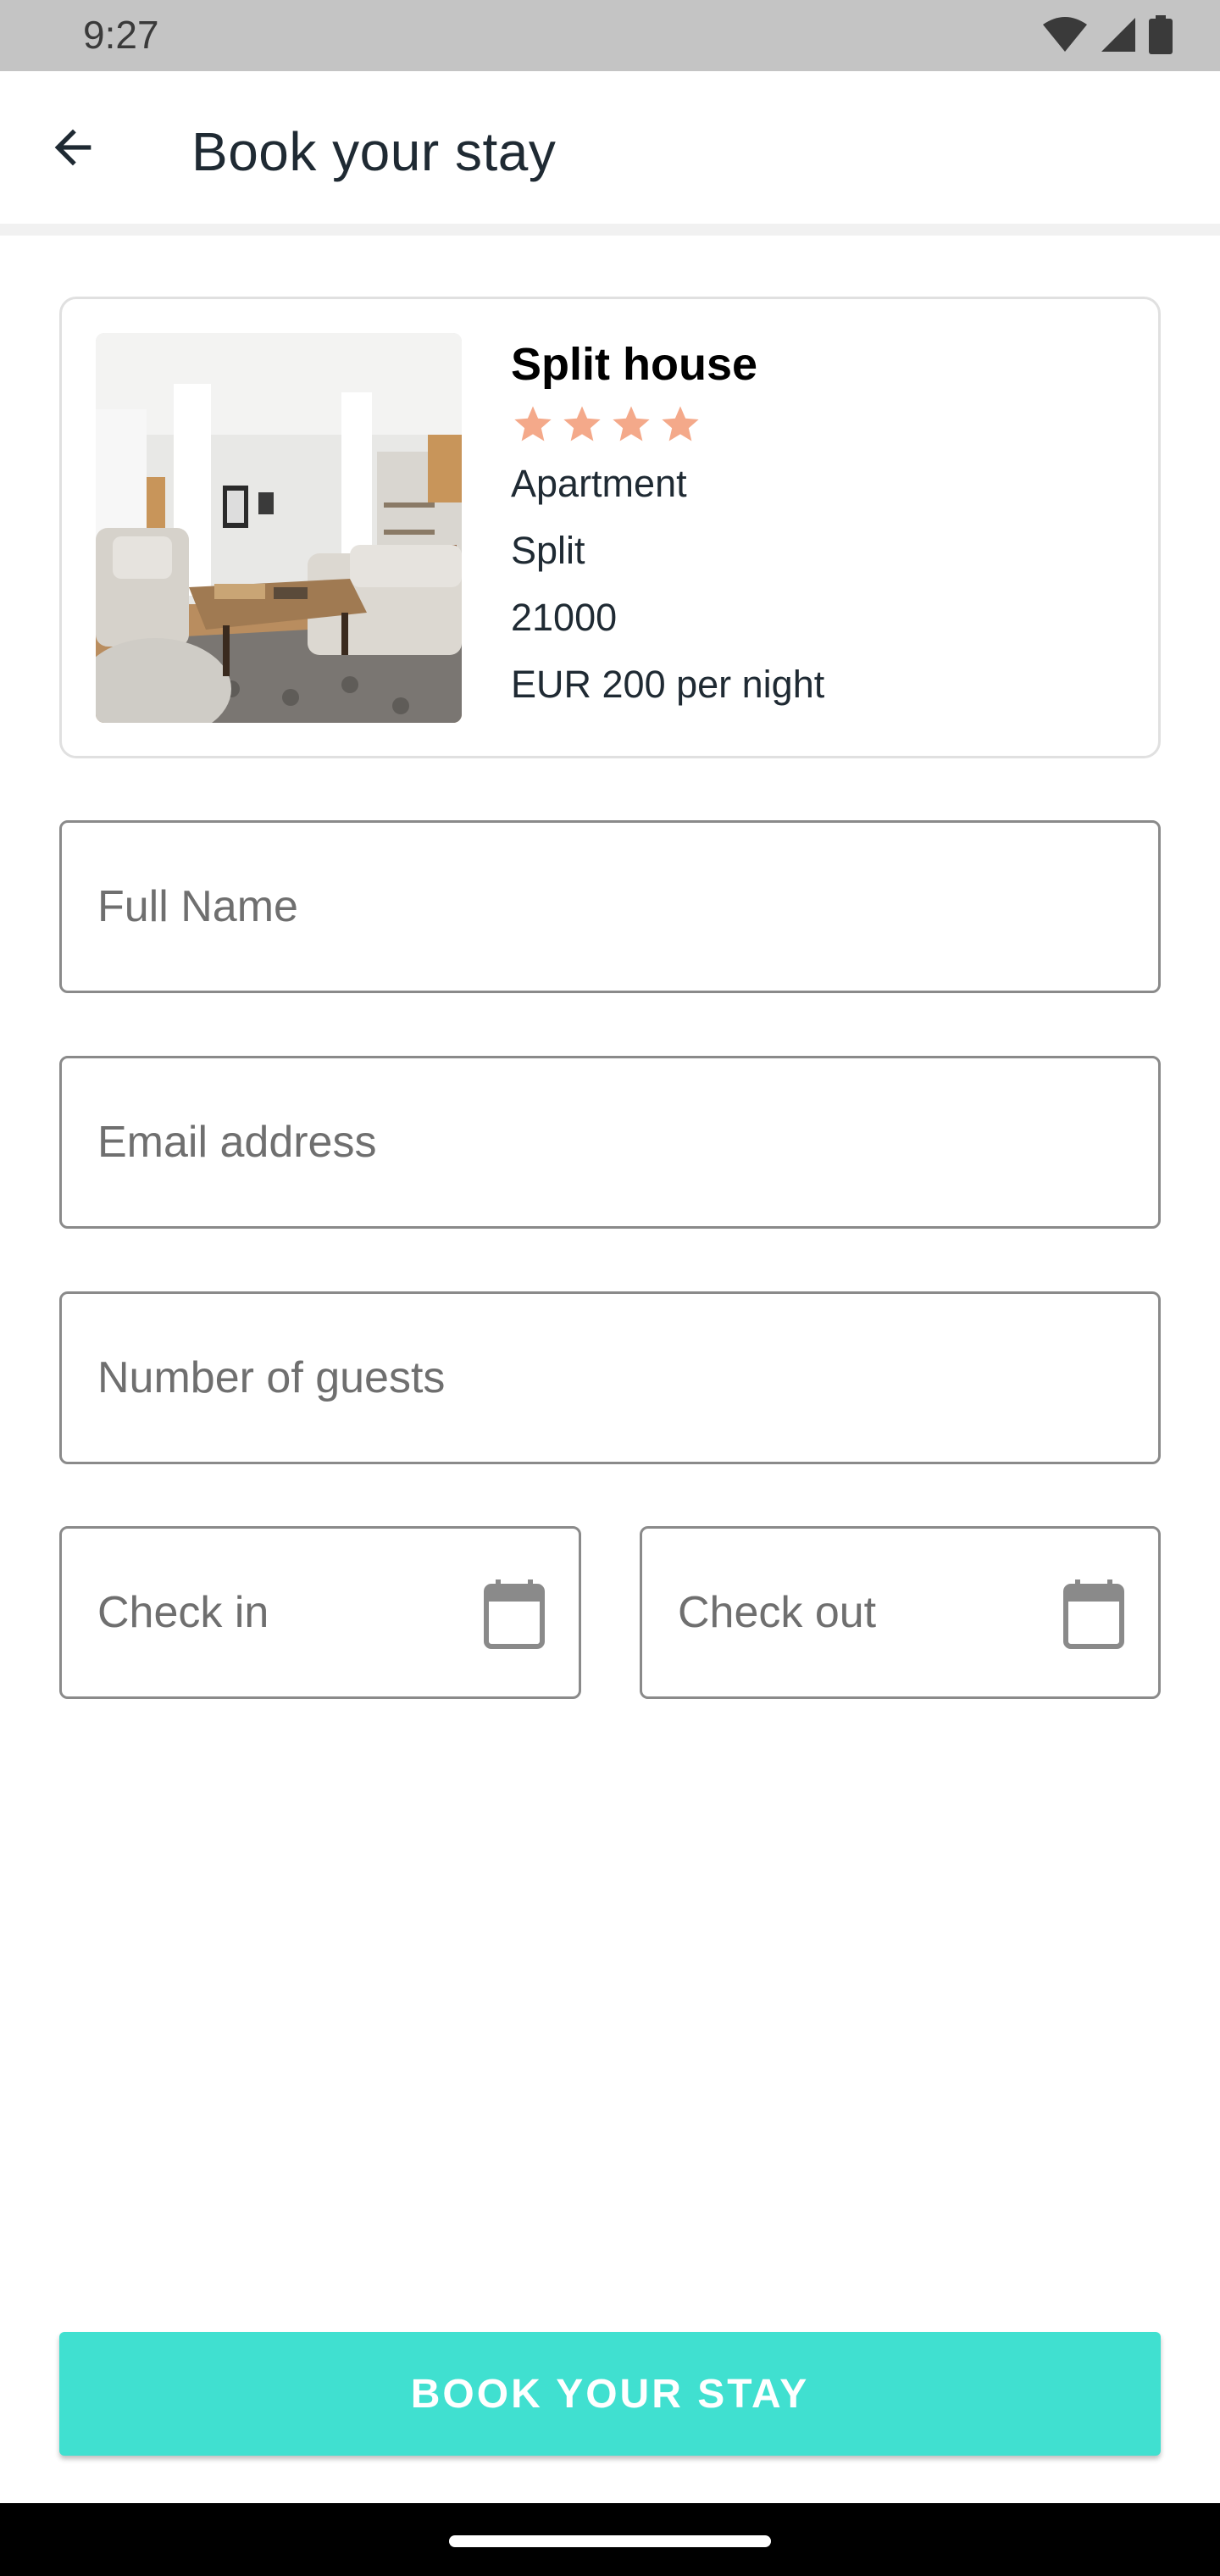  Describe the element at coordinates (1118, 37) in the screenshot. I see `cellular-signal-icon` at that location.